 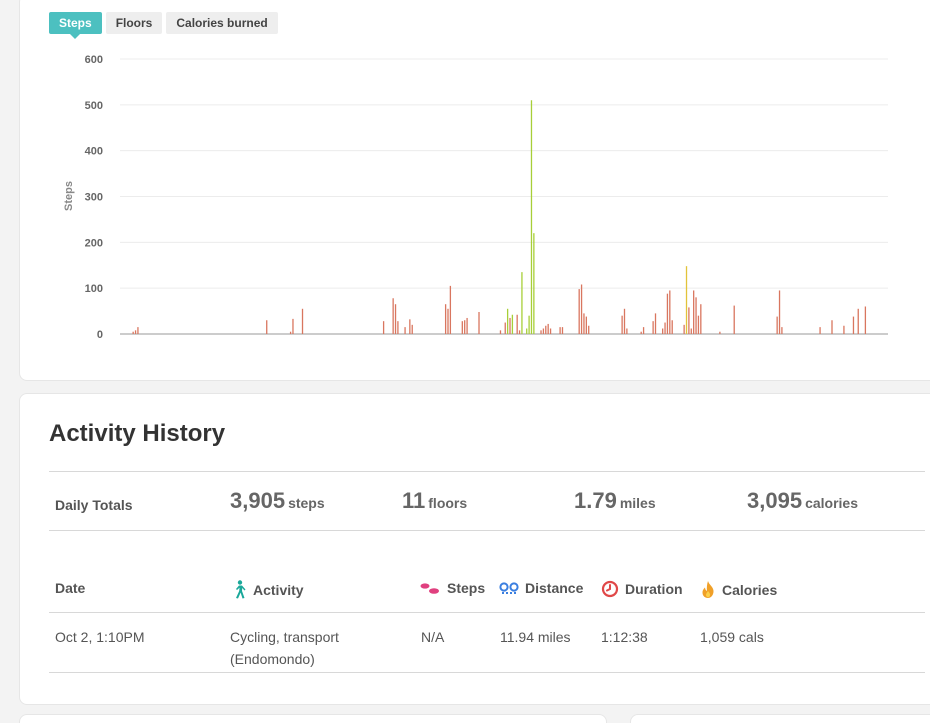 What do you see at coordinates (775, 500) in the screenshot?
I see `total-calories-value: 3,095` at bounding box center [775, 500].